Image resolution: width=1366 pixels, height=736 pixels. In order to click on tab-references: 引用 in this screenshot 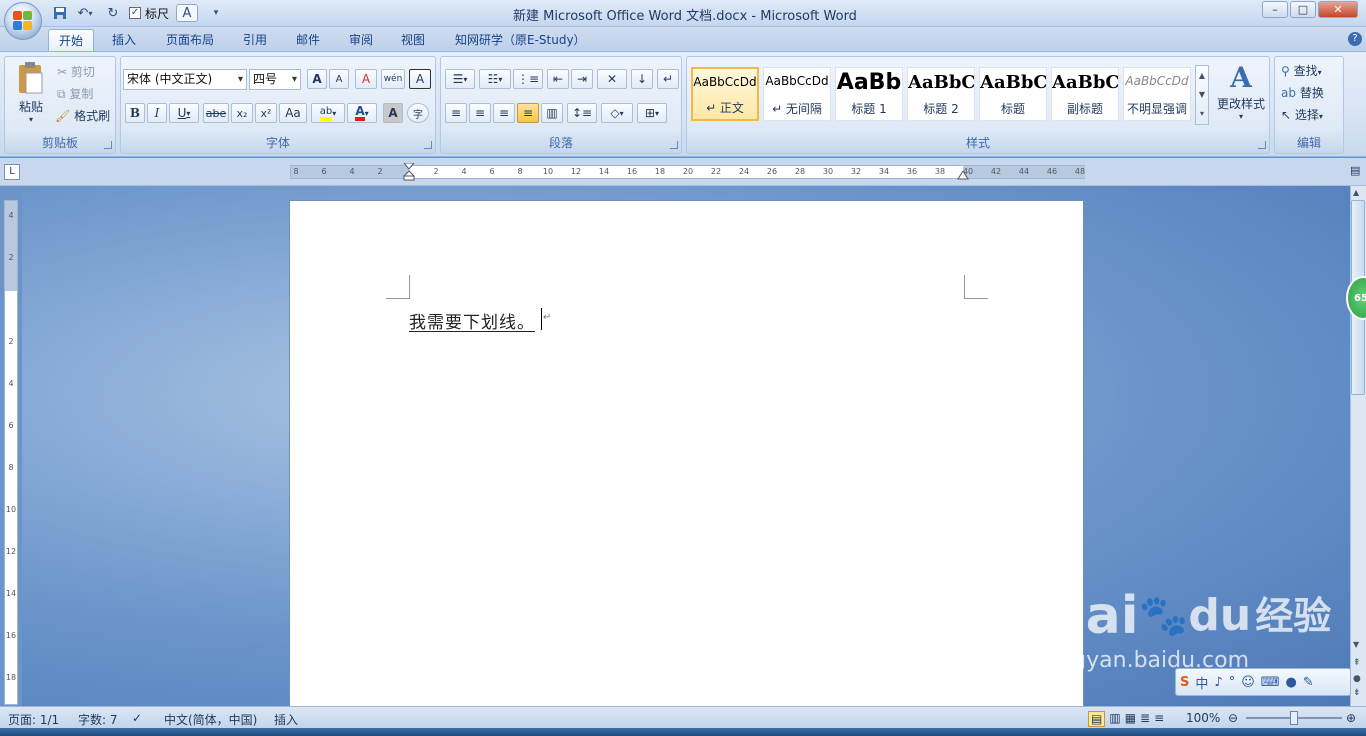, I will do `click(255, 40)`.